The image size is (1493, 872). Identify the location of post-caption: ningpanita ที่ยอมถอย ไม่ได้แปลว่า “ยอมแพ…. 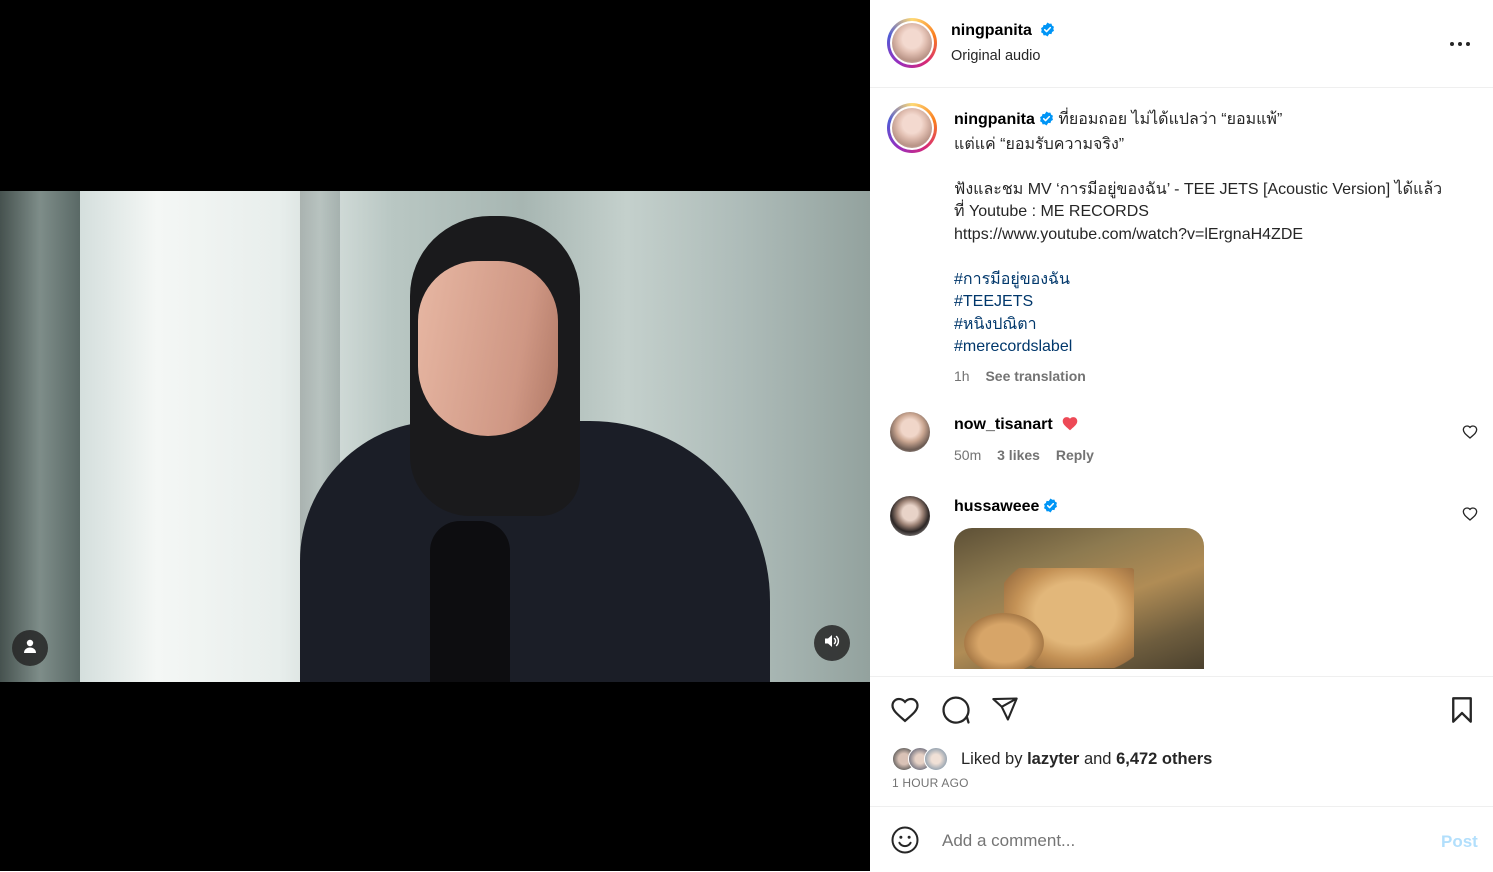
(1209, 248).